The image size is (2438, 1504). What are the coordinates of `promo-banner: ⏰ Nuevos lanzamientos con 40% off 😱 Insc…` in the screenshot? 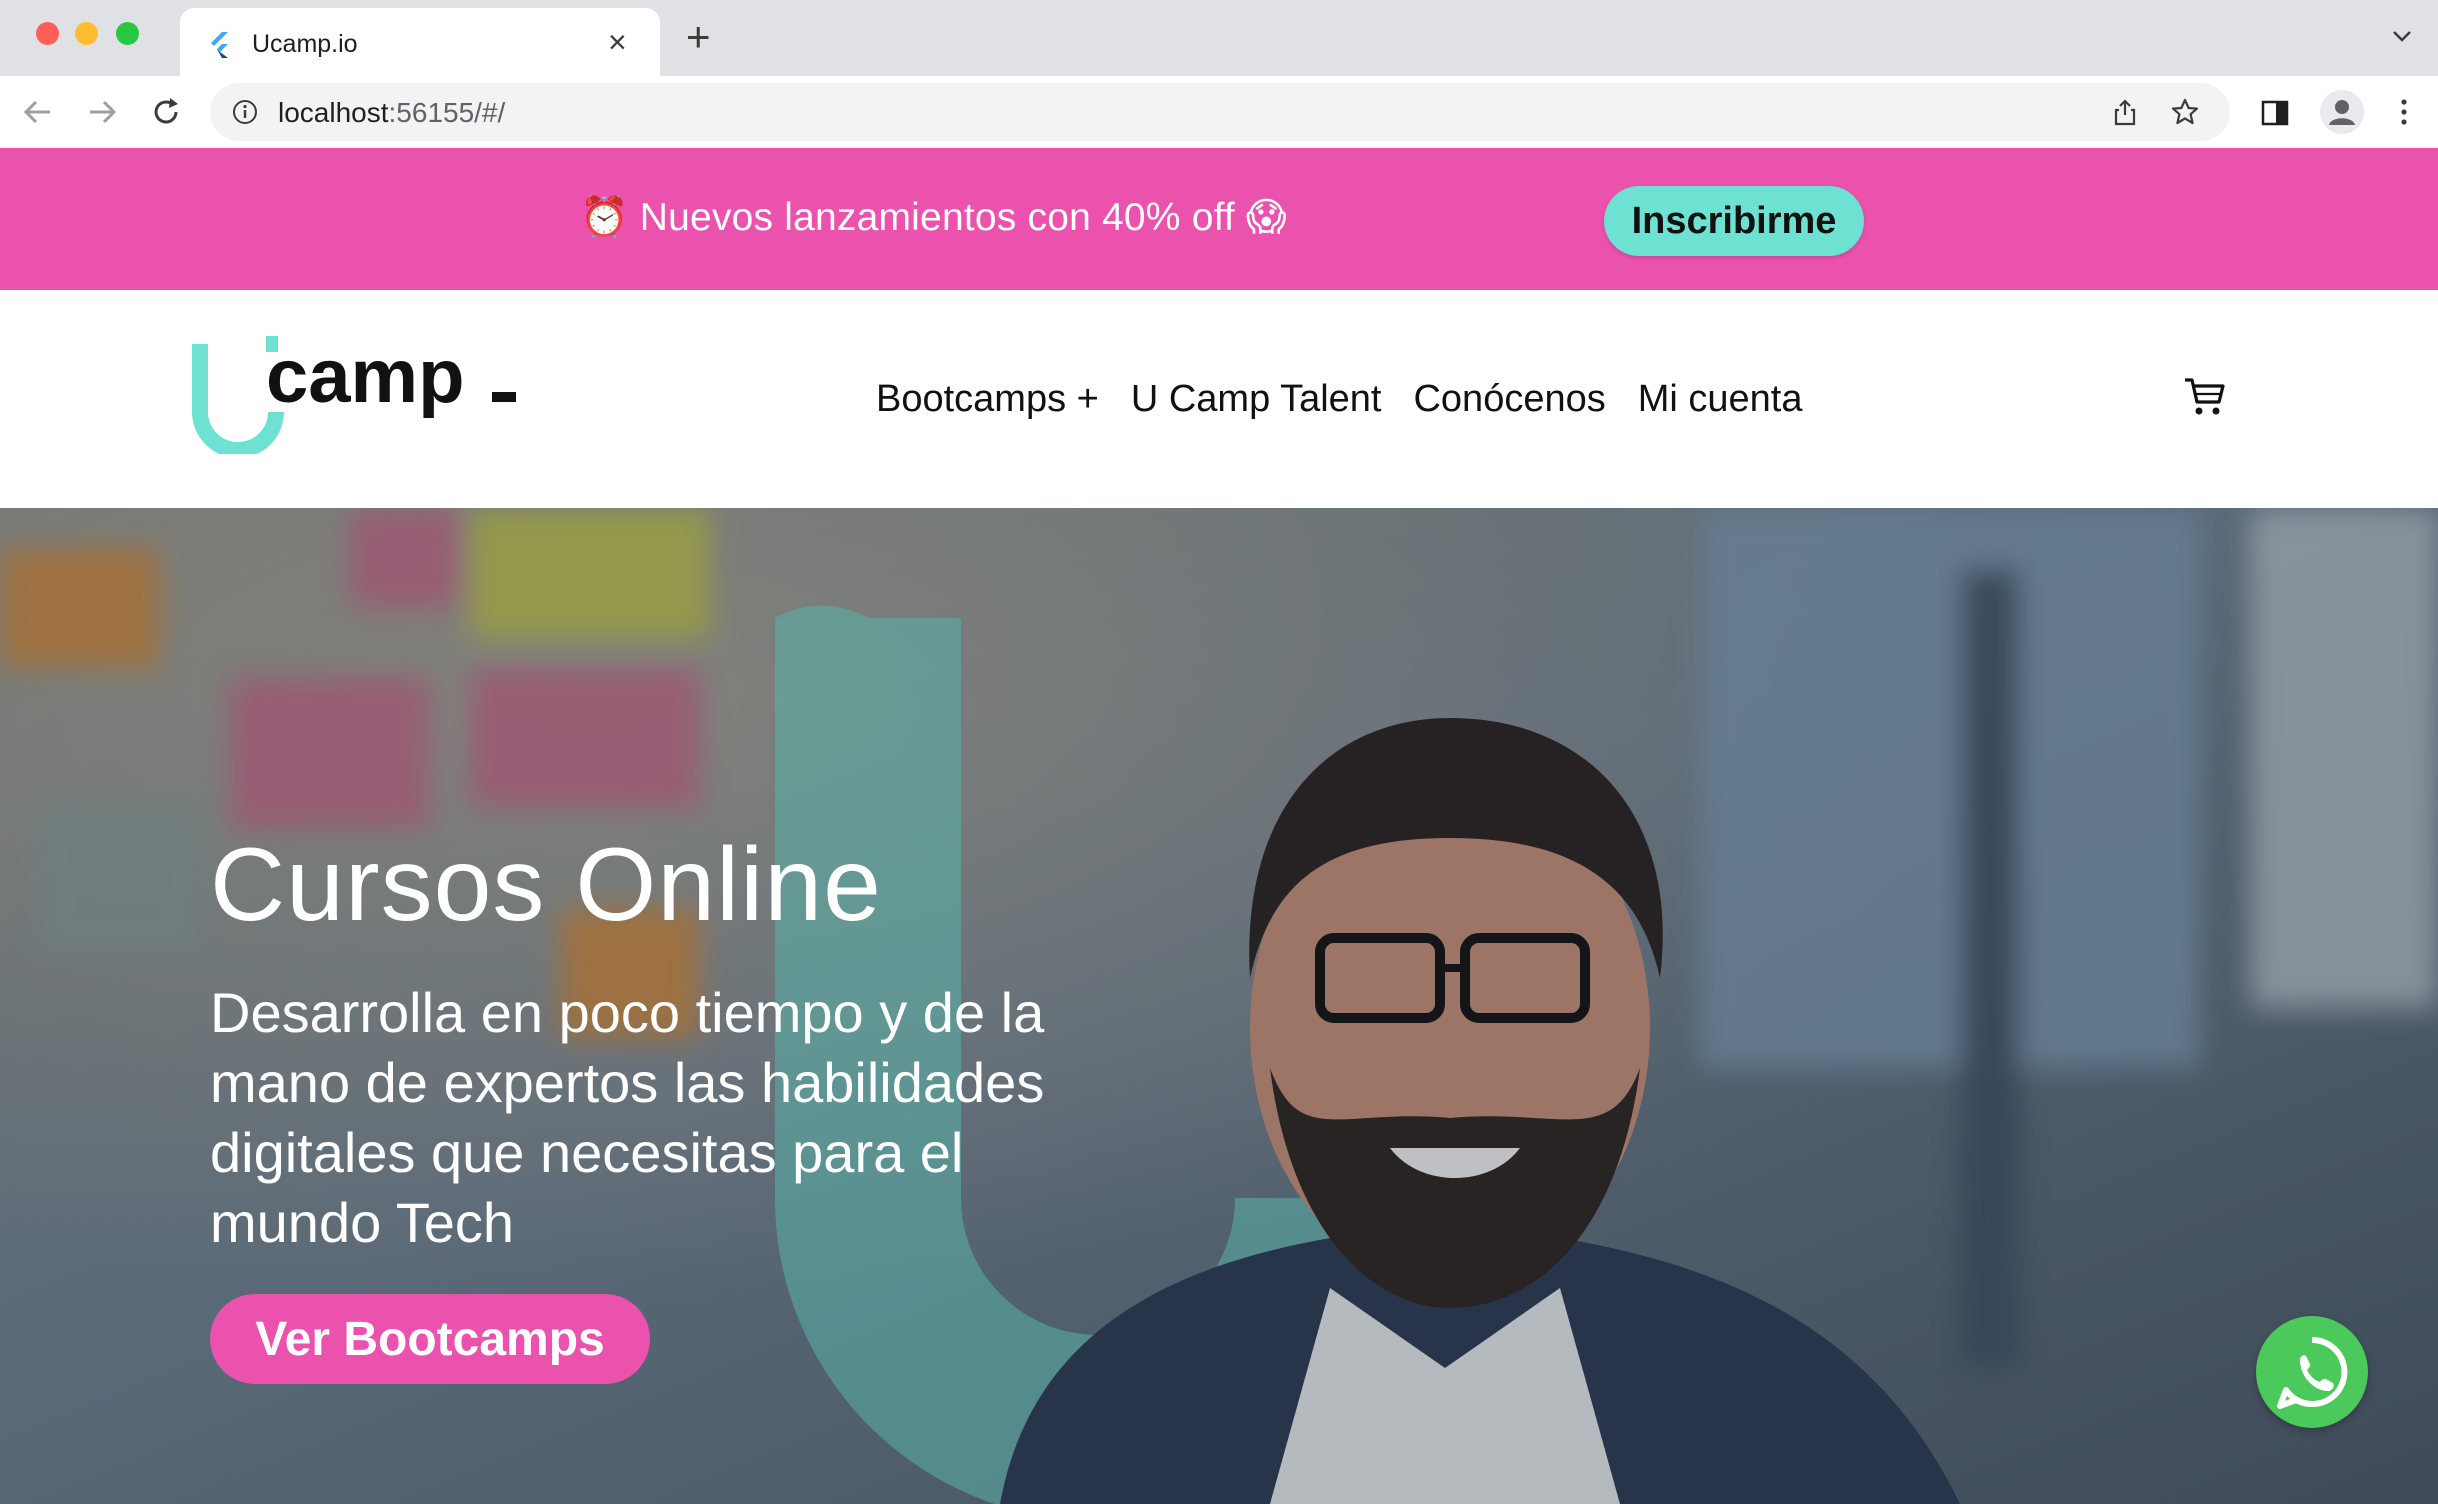 It's located at (1219, 219).